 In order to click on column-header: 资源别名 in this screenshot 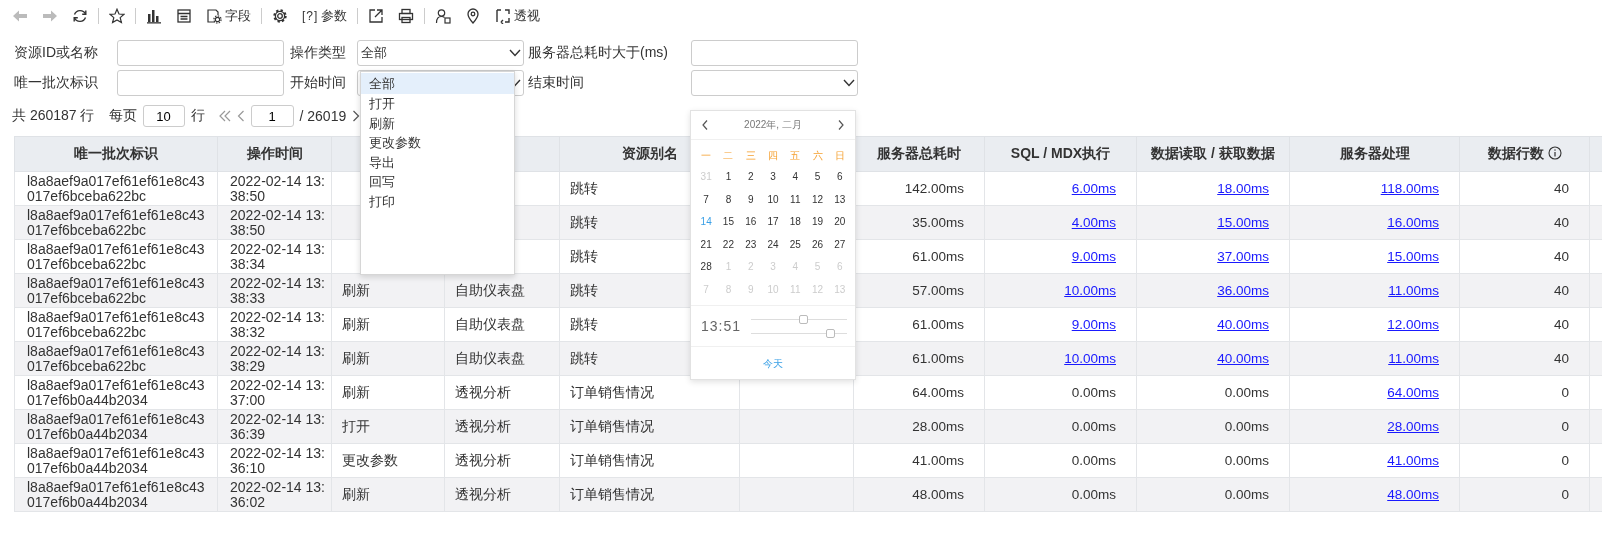, I will do `click(649, 153)`.